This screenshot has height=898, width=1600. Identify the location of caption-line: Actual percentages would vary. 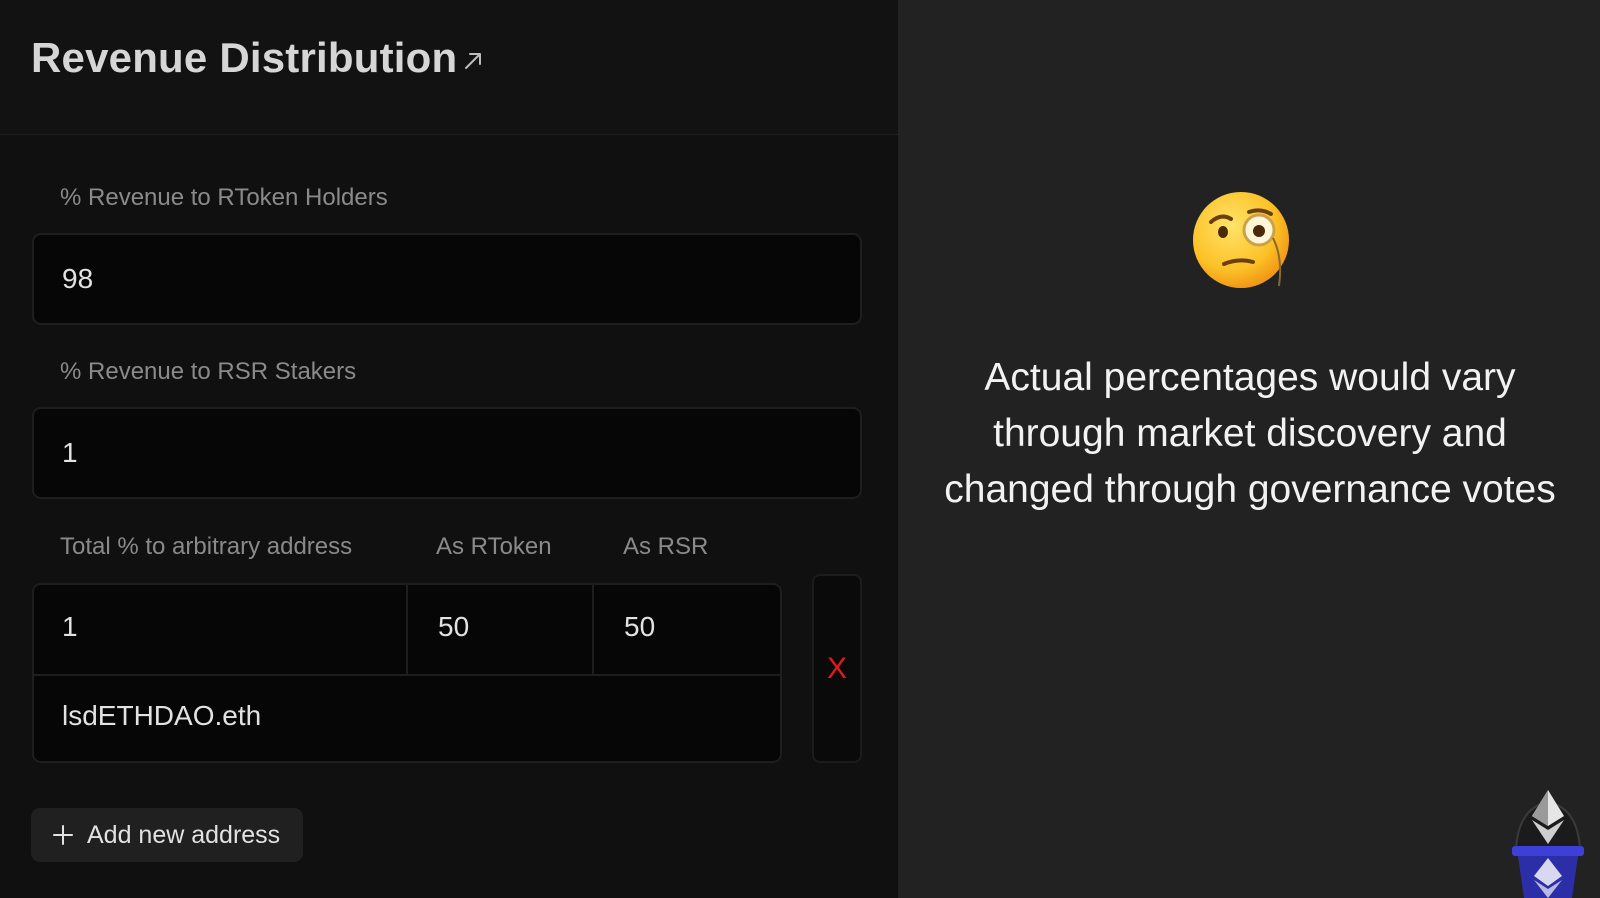
(1250, 377).